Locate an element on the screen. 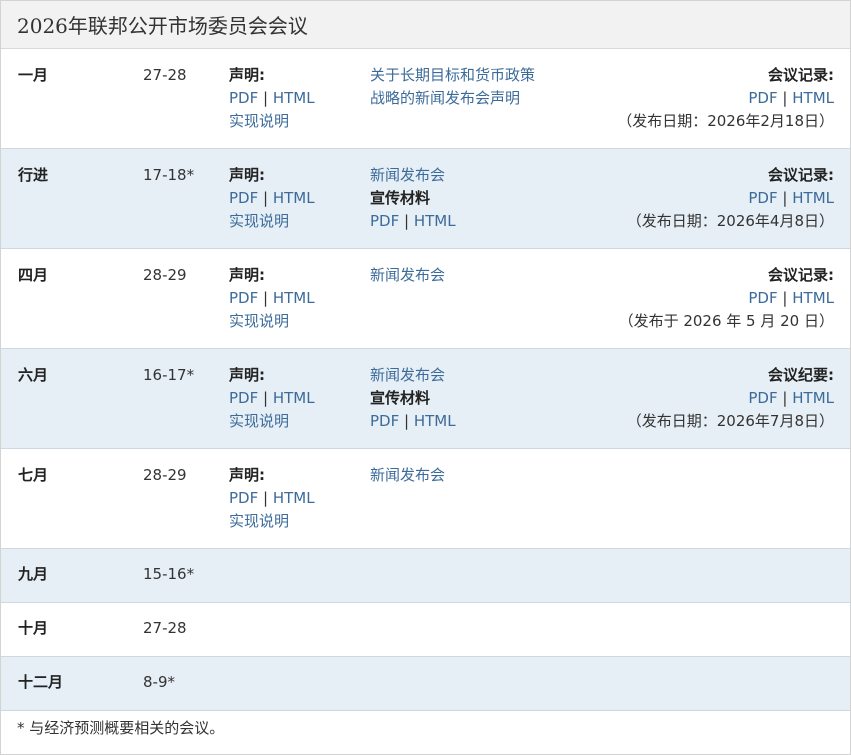 This screenshot has width=851, height=755. minutes-block: 会议纪要: PDF | HTML （发布日期：2026年7月8日） is located at coordinates (730, 398).